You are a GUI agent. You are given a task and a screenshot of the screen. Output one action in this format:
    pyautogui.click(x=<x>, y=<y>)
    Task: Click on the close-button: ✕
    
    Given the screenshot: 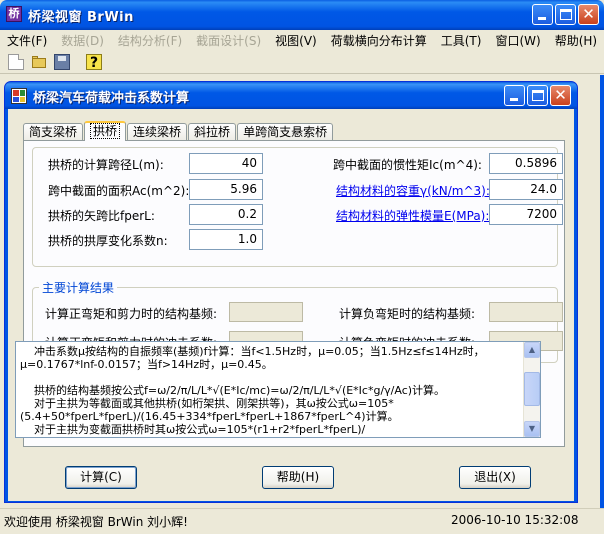 What is the action you would take?
    pyautogui.click(x=588, y=14)
    